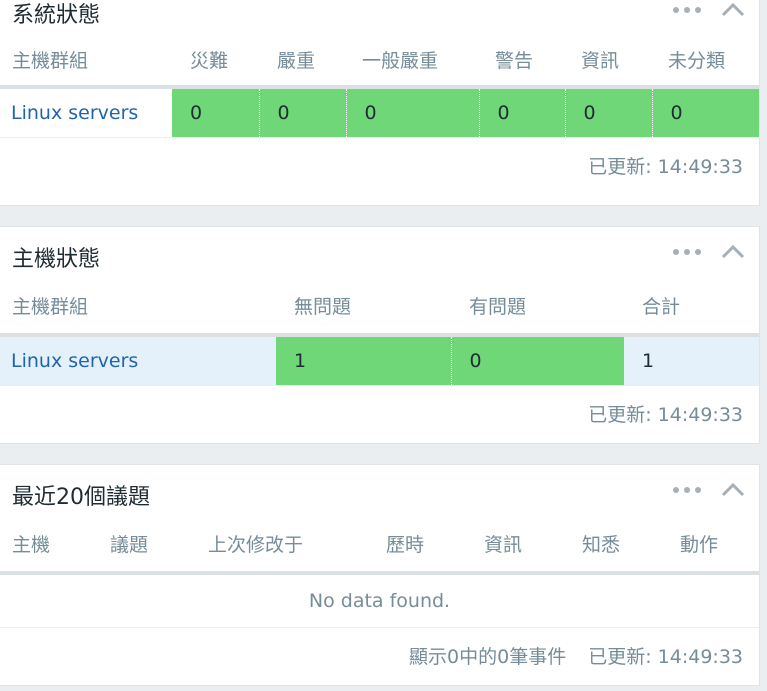 Image resolution: width=767 pixels, height=691 pixels. I want to click on col-age: 歷時, so click(423, 545).